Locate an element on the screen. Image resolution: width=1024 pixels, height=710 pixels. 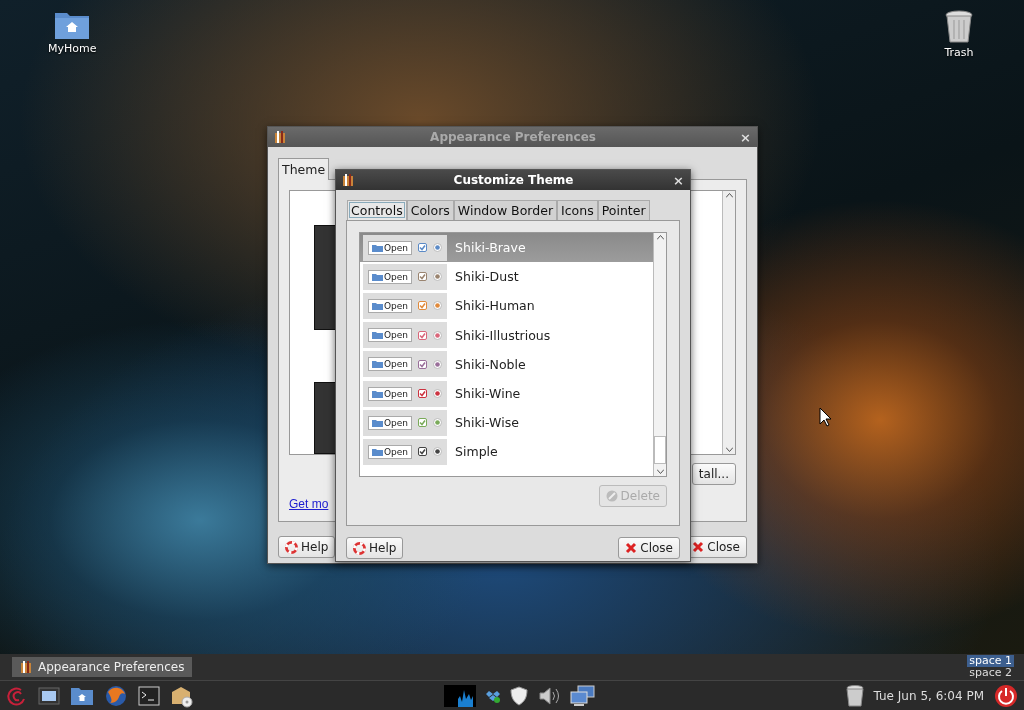
theme-row: Open Shiki-Wine is located at coordinates (506, 393).